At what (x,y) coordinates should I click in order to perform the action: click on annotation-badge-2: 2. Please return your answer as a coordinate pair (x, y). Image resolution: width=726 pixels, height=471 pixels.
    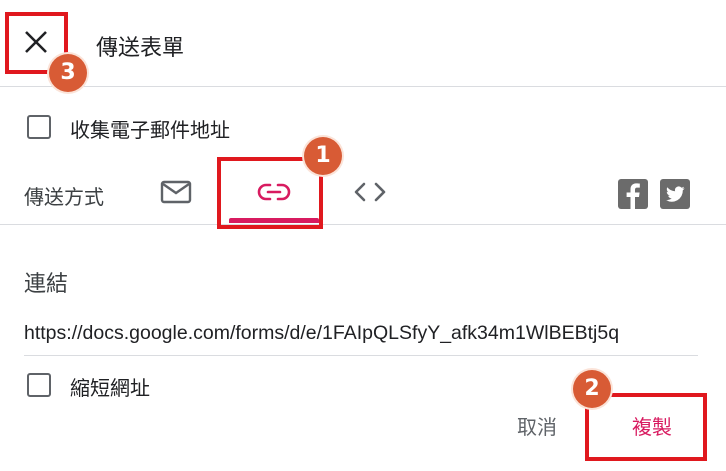
    Looking at the image, I should click on (592, 389).